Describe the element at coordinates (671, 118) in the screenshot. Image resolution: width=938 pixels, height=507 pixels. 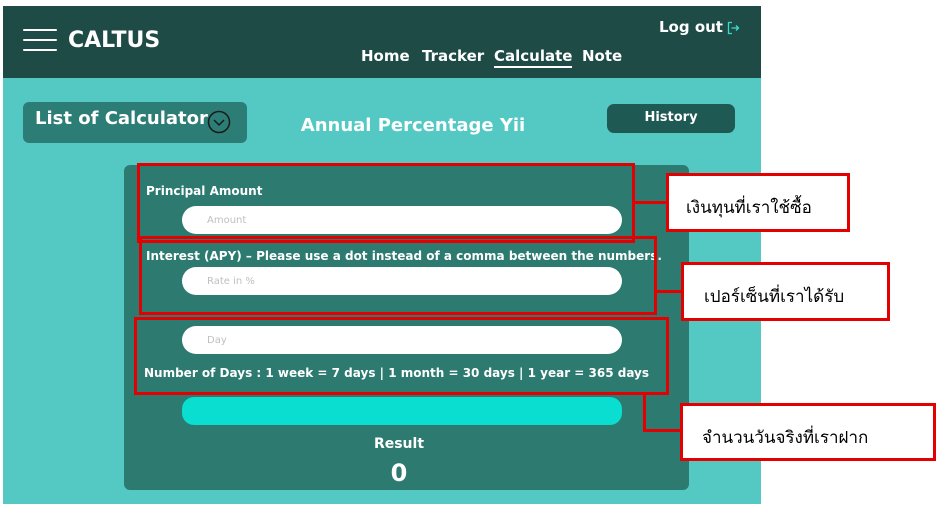
I see `history-button: History` at that location.